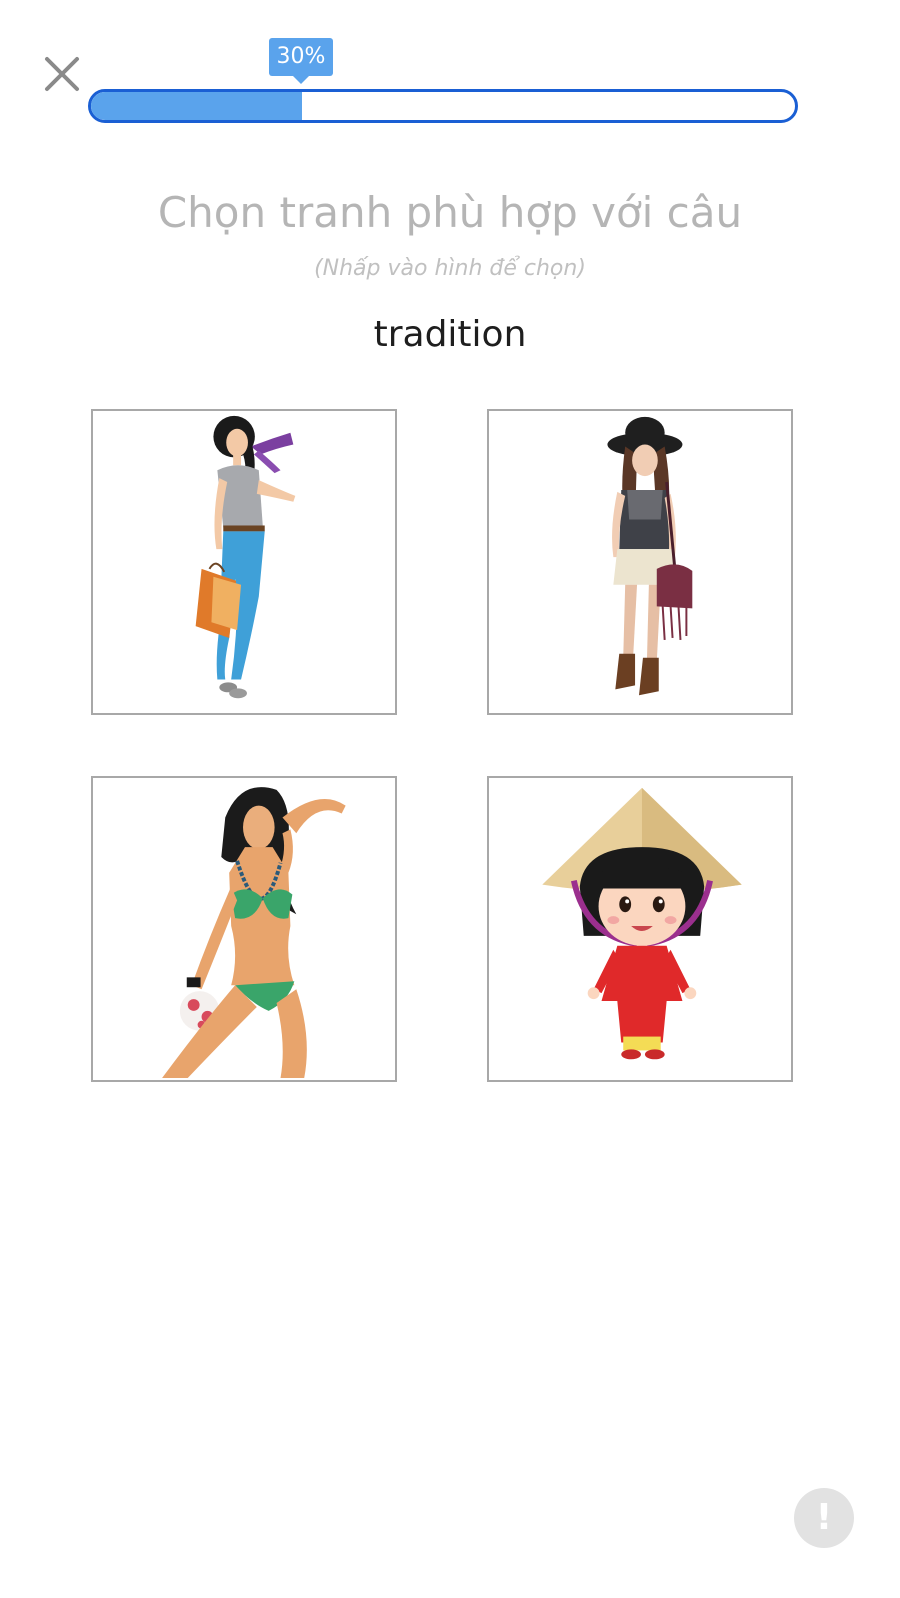 Image resolution: width=900 pixels, height=1598 pixels. I want to click on close-button, so click(62, 74).